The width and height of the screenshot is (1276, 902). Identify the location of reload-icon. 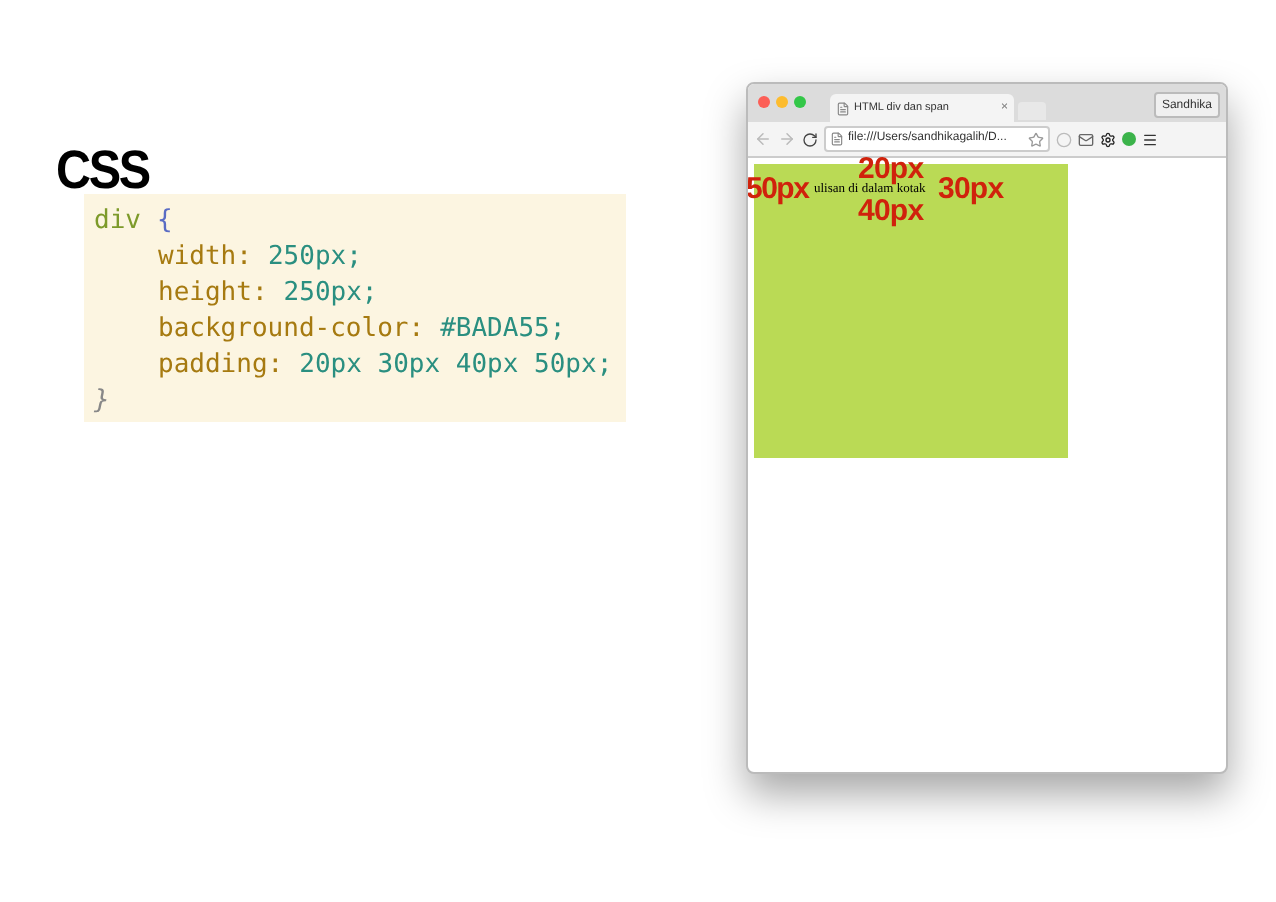
(810, 139).